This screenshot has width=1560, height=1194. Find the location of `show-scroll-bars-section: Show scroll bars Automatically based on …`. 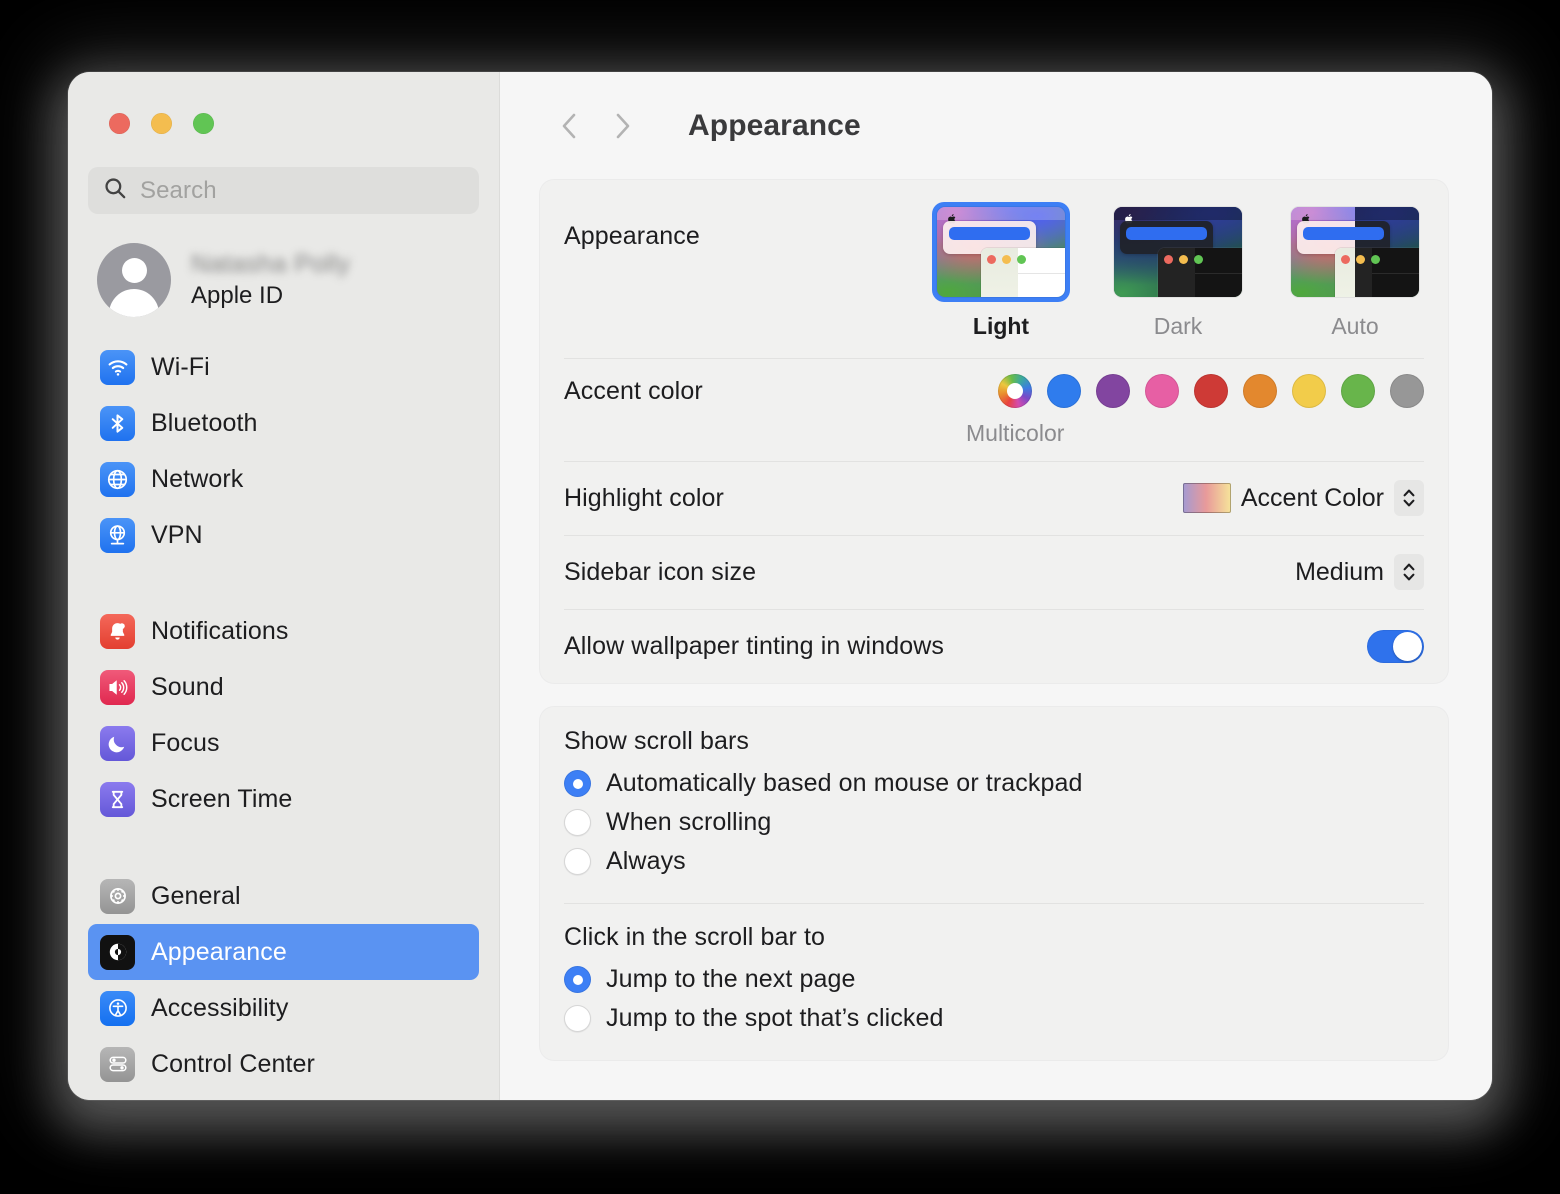

show-scroll-bars-section: Show scroll bars Automatically based on … is located at coordinates (994, 805).